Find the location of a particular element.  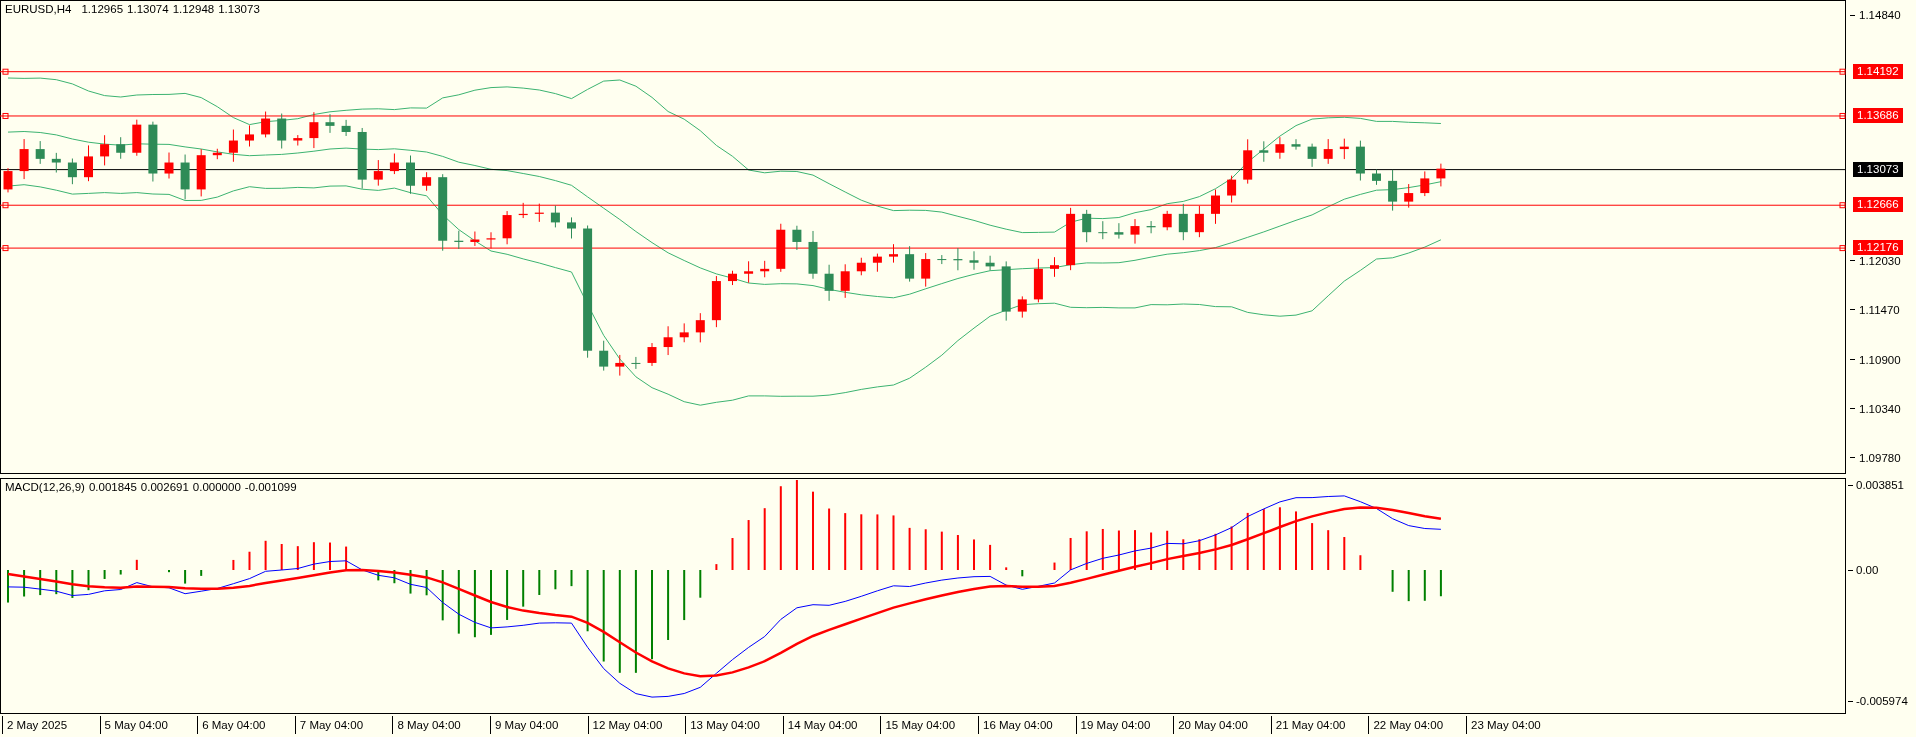

time-label: 21 May 04:00 is located at coordinates (1308, 725).